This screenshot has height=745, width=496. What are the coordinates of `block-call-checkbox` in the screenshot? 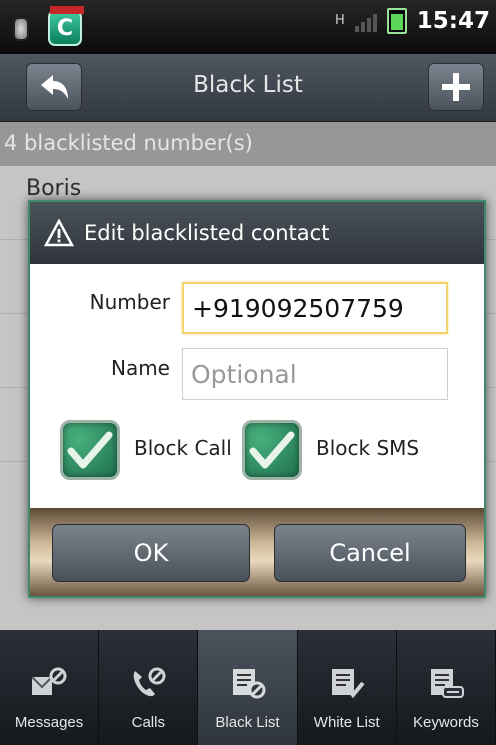 It's located at (90, 450).